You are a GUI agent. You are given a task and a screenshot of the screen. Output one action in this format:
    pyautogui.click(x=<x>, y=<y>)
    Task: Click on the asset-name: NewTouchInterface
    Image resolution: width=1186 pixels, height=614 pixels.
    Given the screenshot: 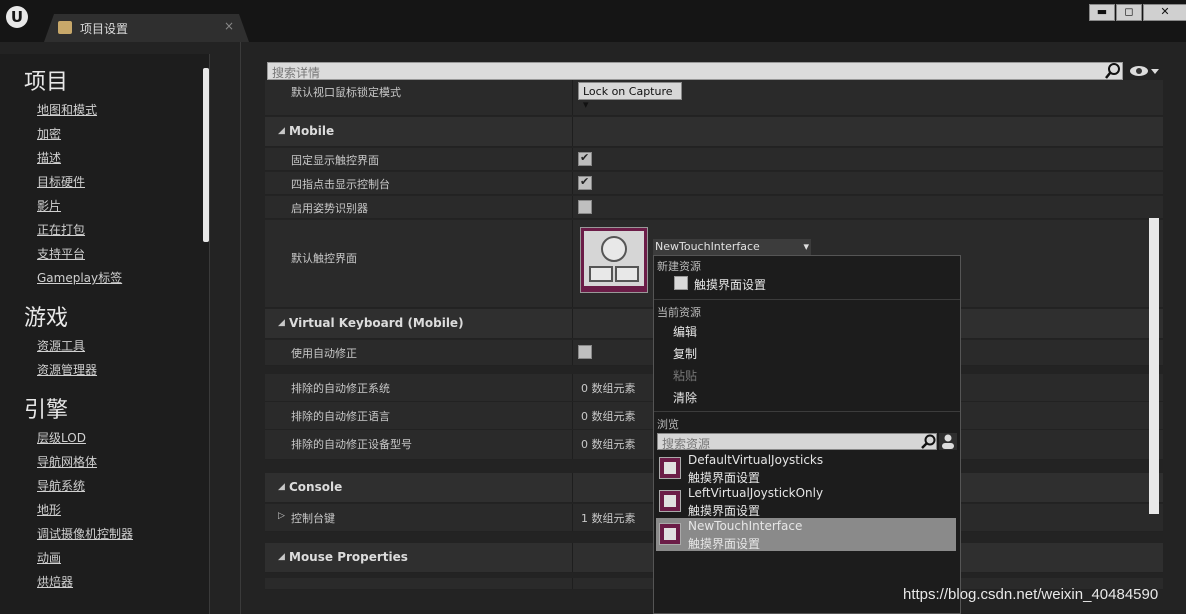 What is the action you would take?
    pyautogui.click(x=745, y=526)
    